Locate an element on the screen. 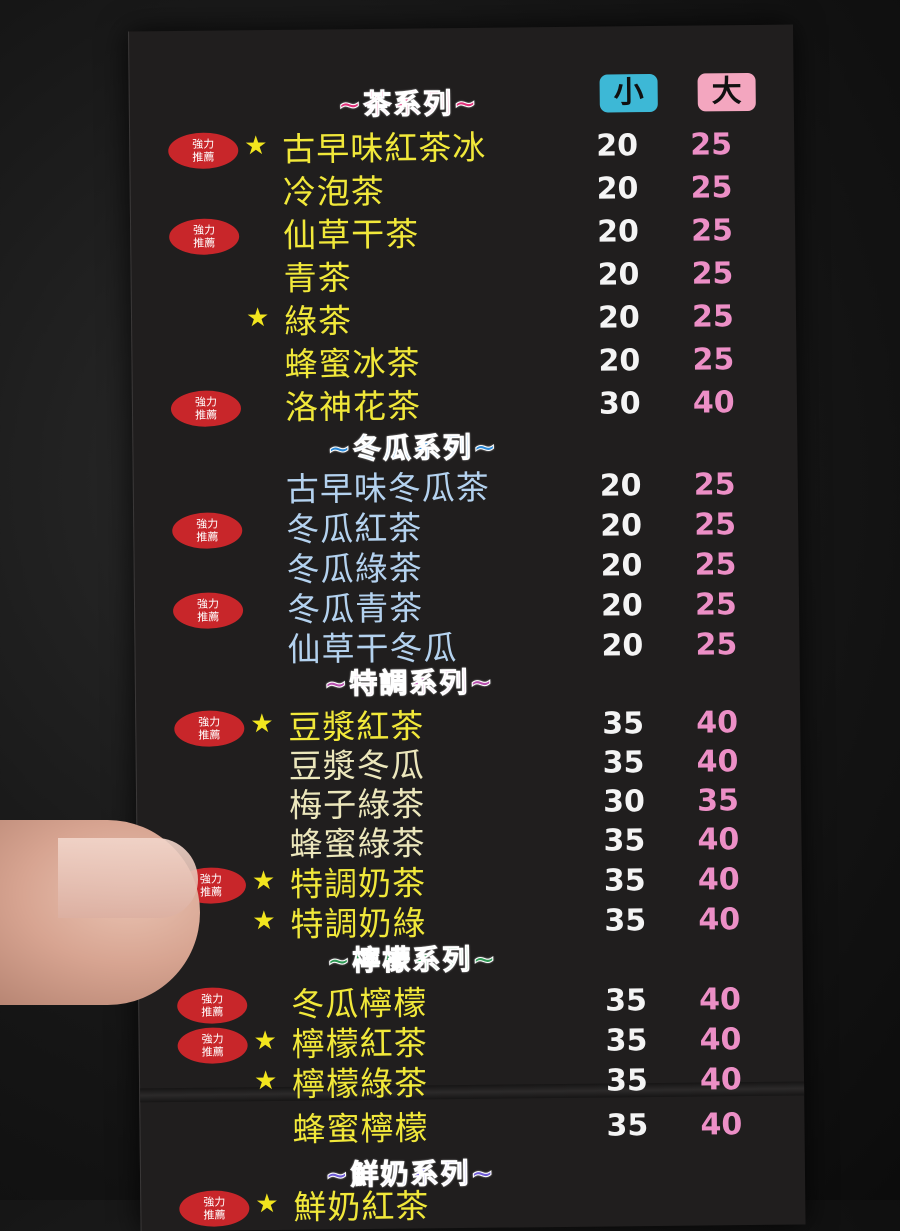 The width and height of the screenshot is (900, 1231). menu-item-name: 冬瓜檸檬 is located at coordinates (359, 1003).